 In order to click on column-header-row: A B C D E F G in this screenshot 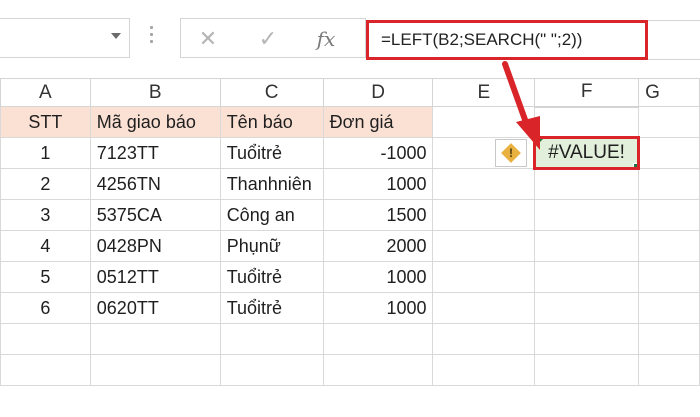, I will do `click(350, 93)`.